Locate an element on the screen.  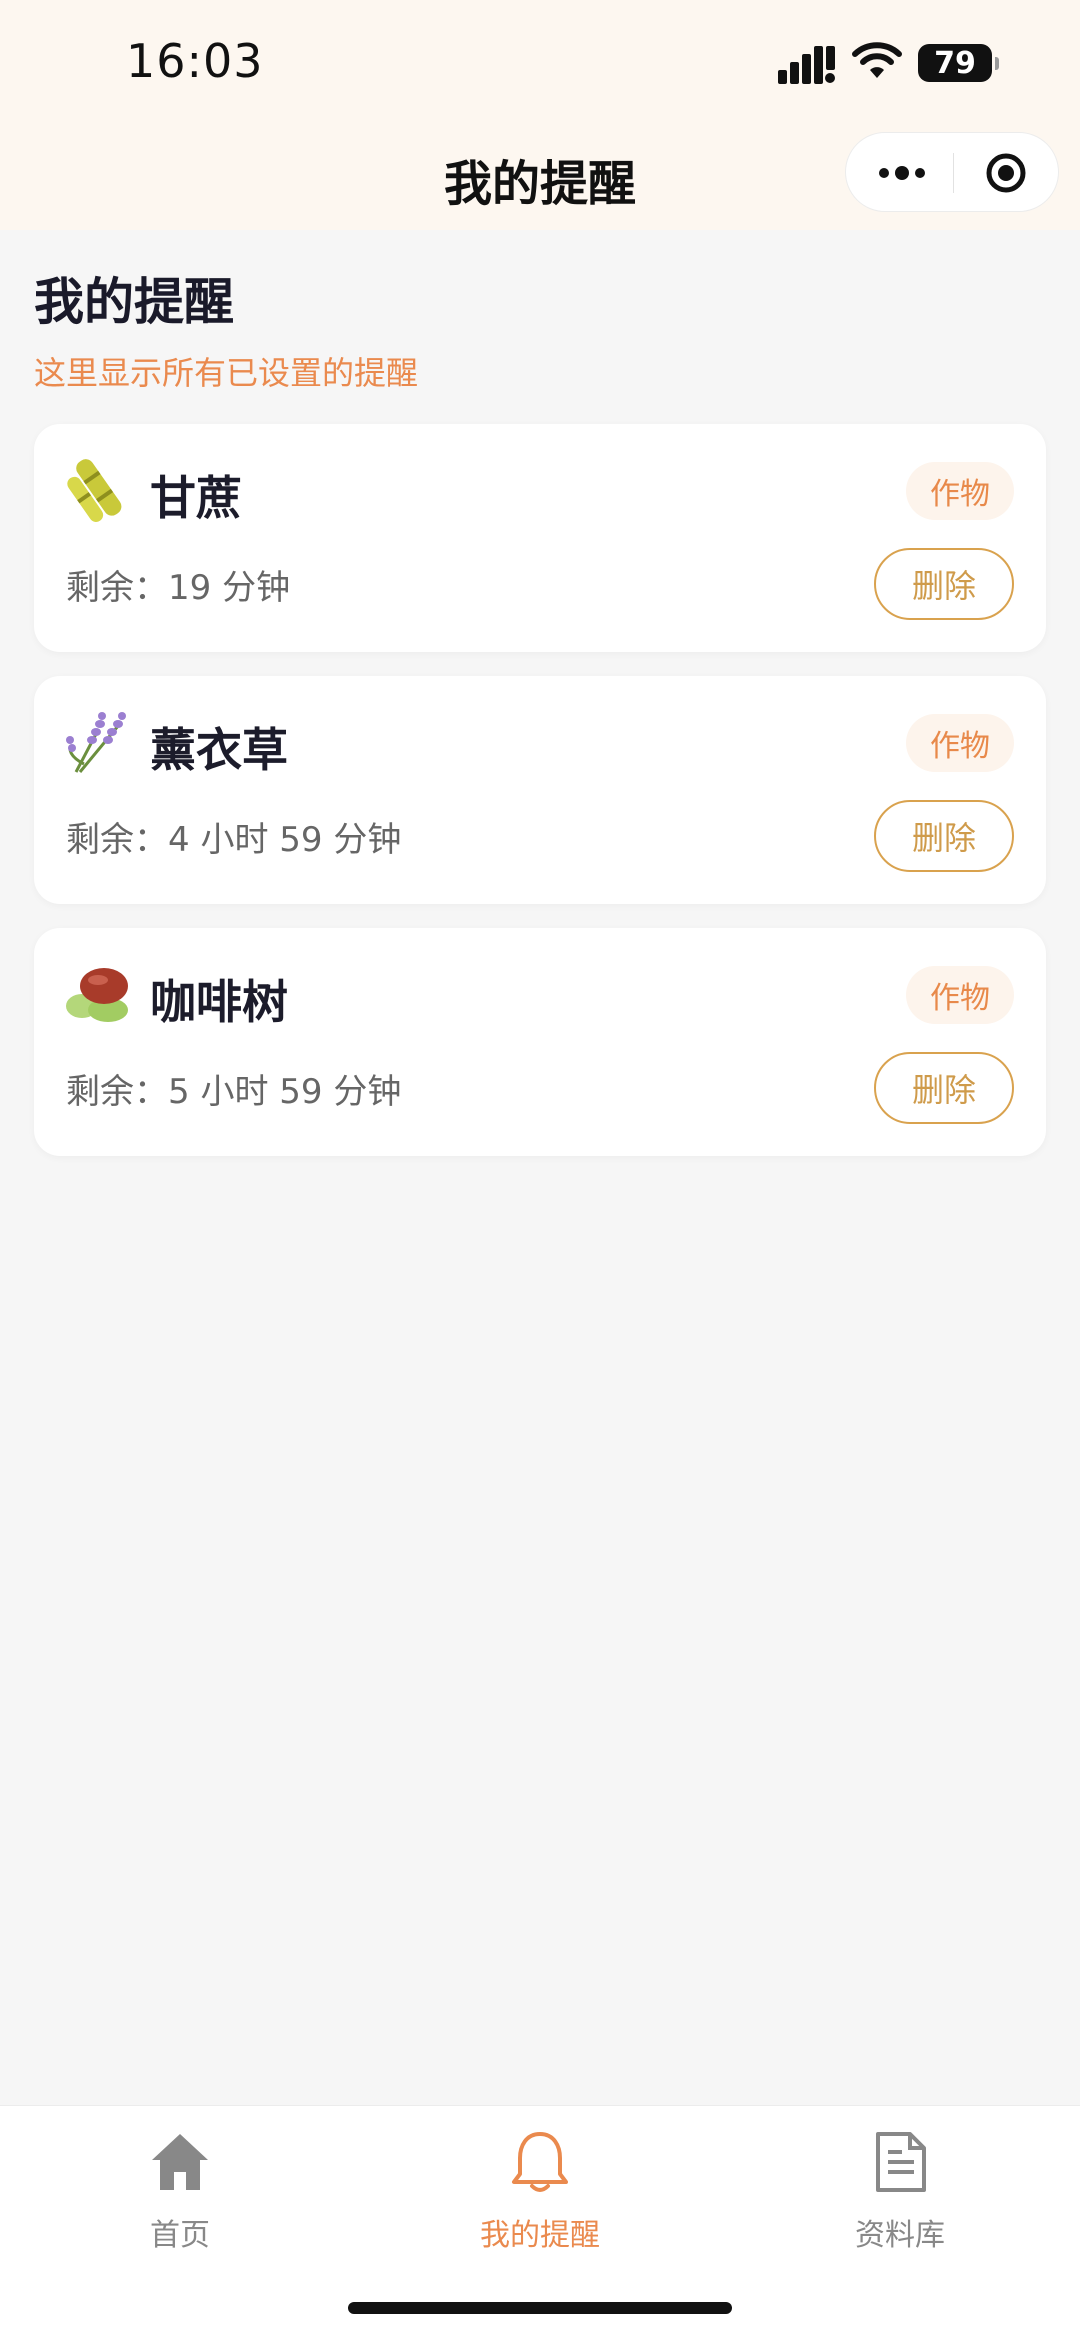
signal-icon is located at coordinates (806, 65).